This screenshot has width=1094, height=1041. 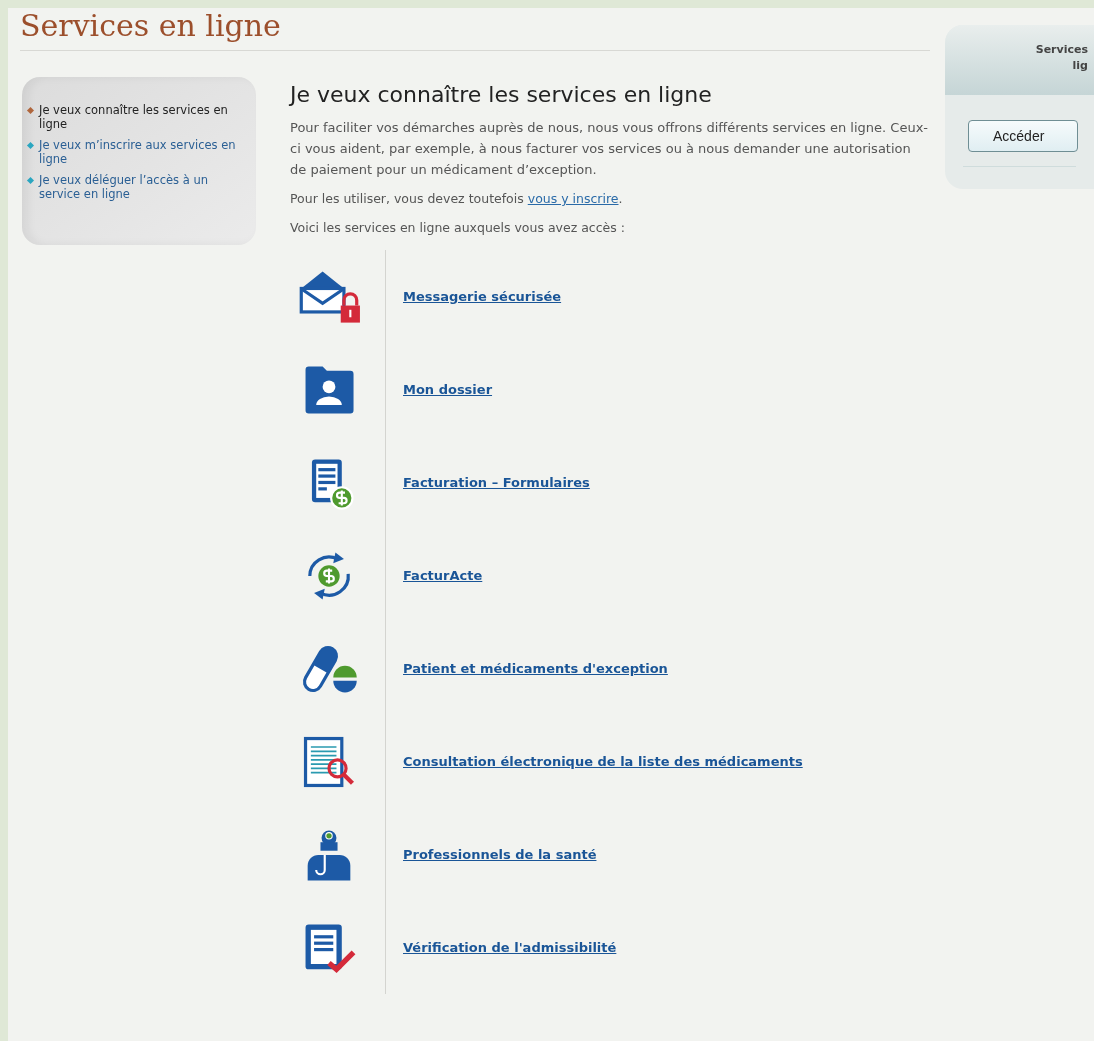 I want to click on intro-paragraph: Pour faciliter vos démarches auprès de nous, nous vous offrons différents services en ligne. Ceux-ci vous aident, par exemple, à nous facturer vos services ou à nous demander une autorisation de paiement pour un médicament d’exception., so click(x=610, y=149).